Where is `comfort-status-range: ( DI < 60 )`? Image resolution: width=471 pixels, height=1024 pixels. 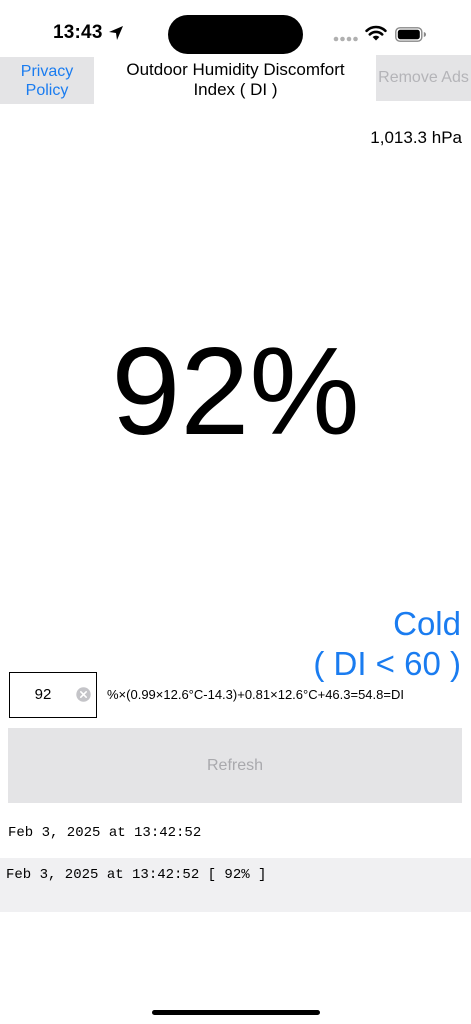
comfort-status-range: ( DI < 60 ) is located at coordinates (387, 663).